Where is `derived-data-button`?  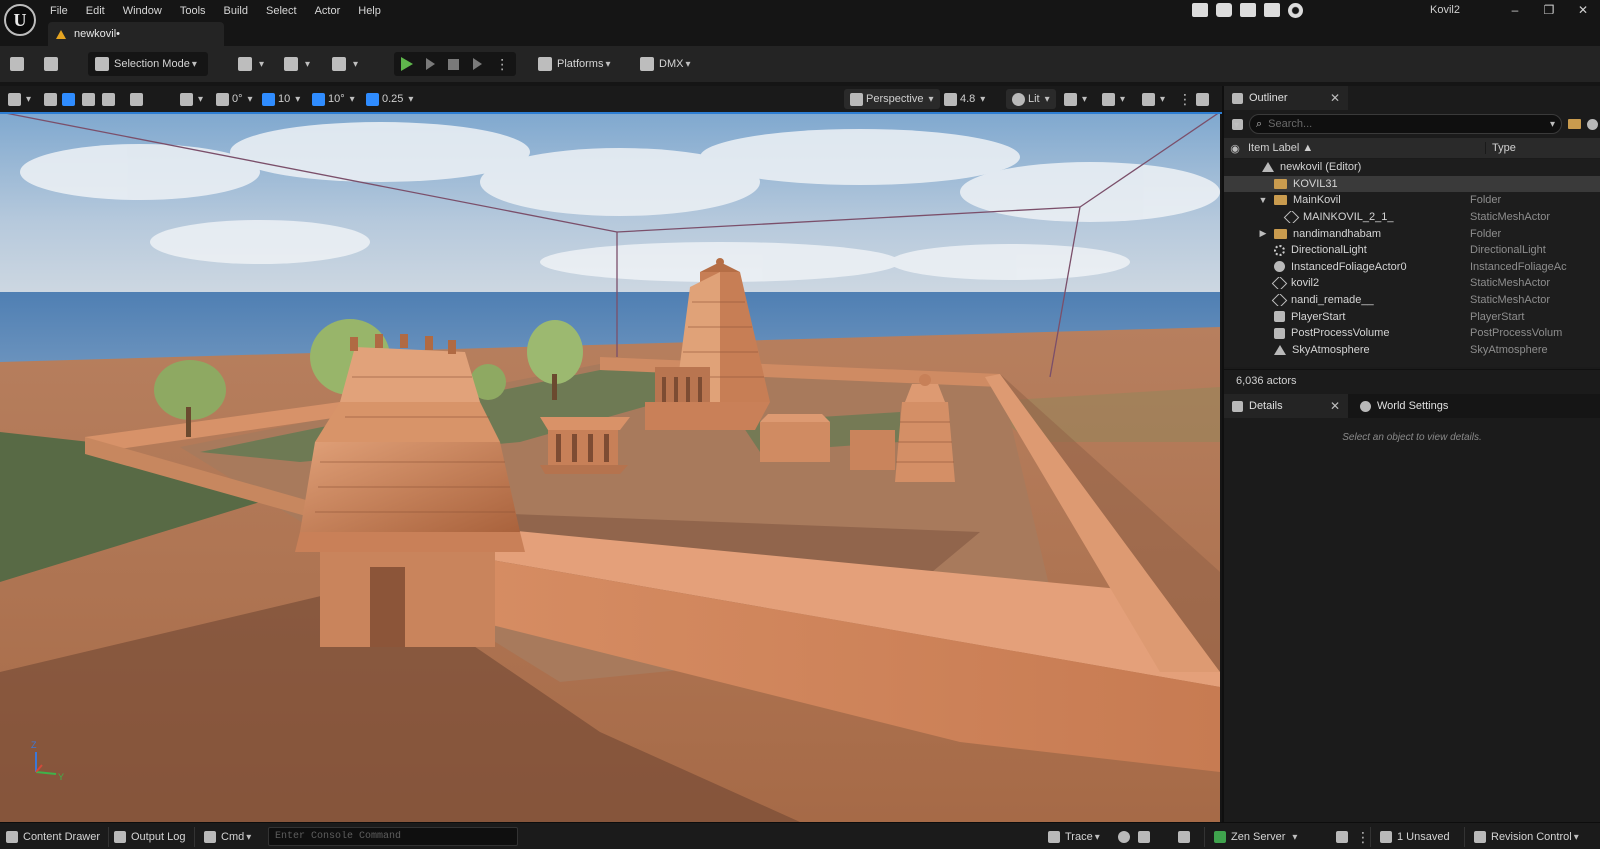 derived-data-button is located at coordinates (1184, 837).